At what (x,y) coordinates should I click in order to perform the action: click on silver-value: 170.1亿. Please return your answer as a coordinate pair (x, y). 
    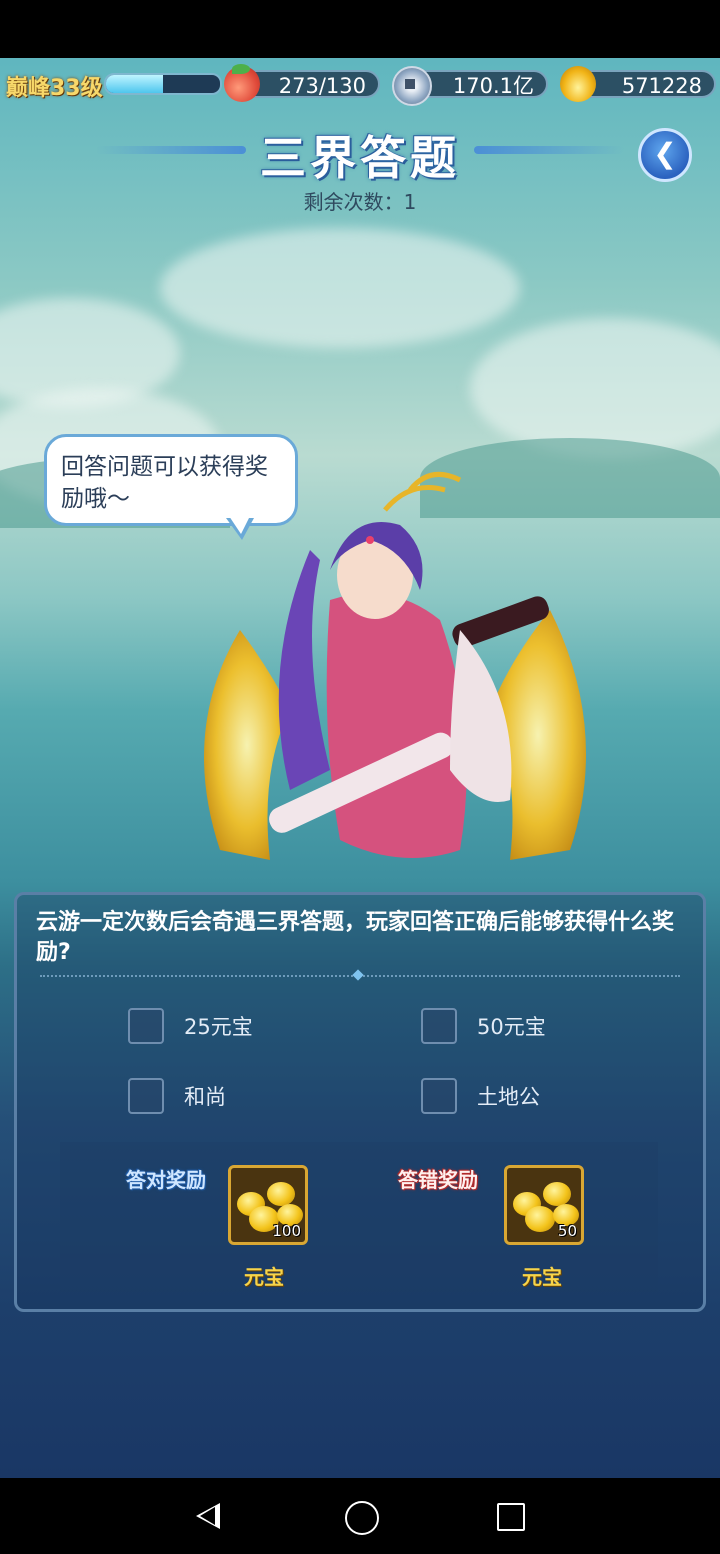
    Looking at the image, I should click on (493, 86).